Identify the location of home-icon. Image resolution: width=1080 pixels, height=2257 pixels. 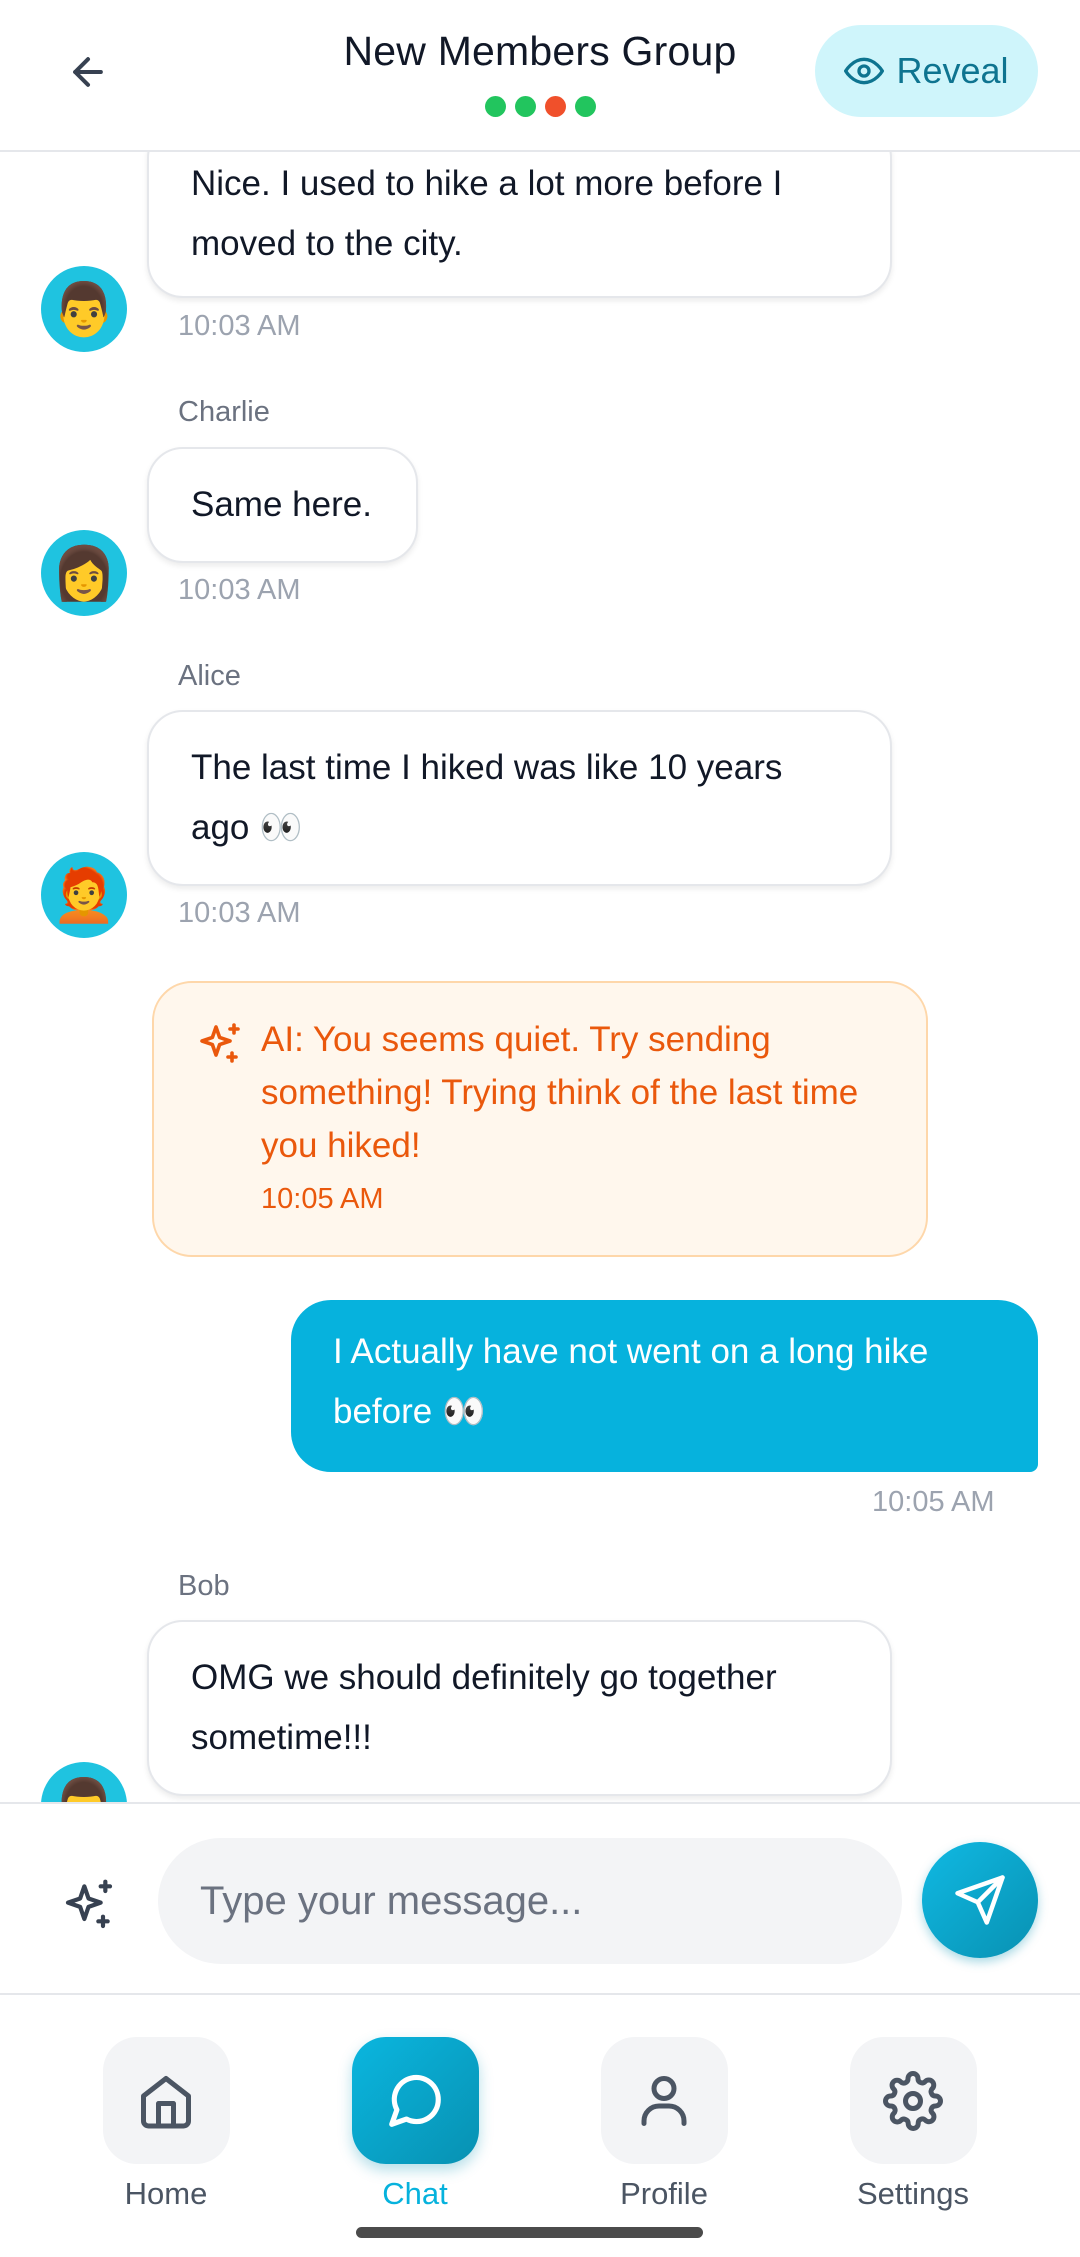
(166, 2101).